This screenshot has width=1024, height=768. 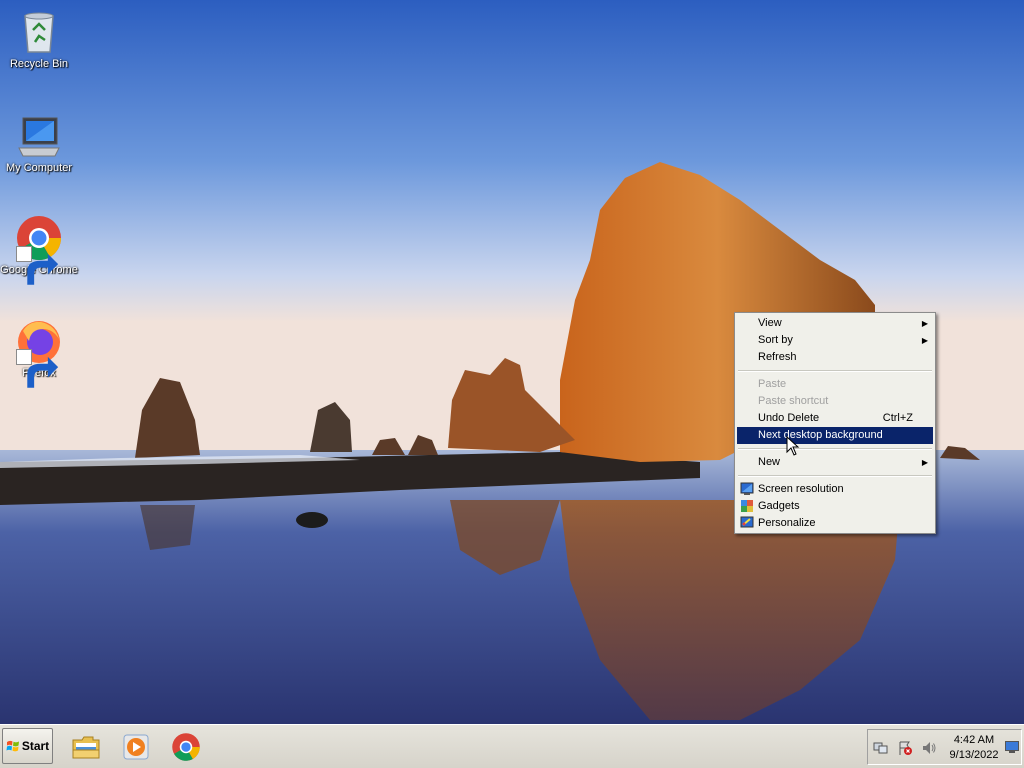 I want to click on clock: 4:42 AM 9/13/2022, so click(x=974, y=748).